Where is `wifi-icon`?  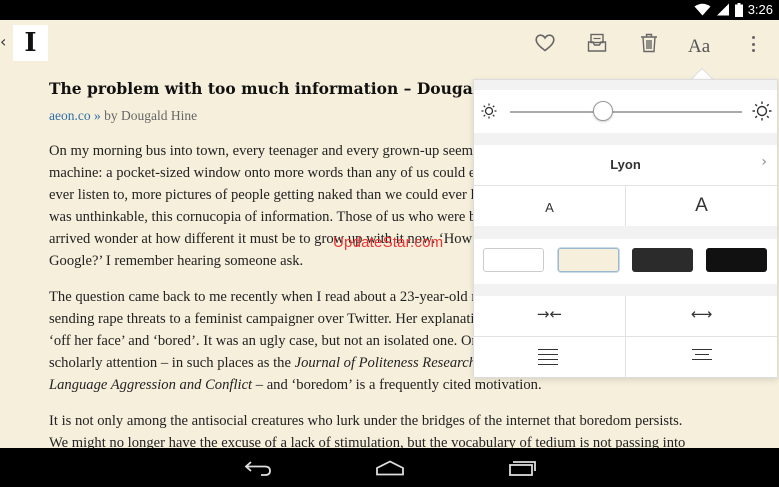 wifi-icon is located at coordinates (702, 9).